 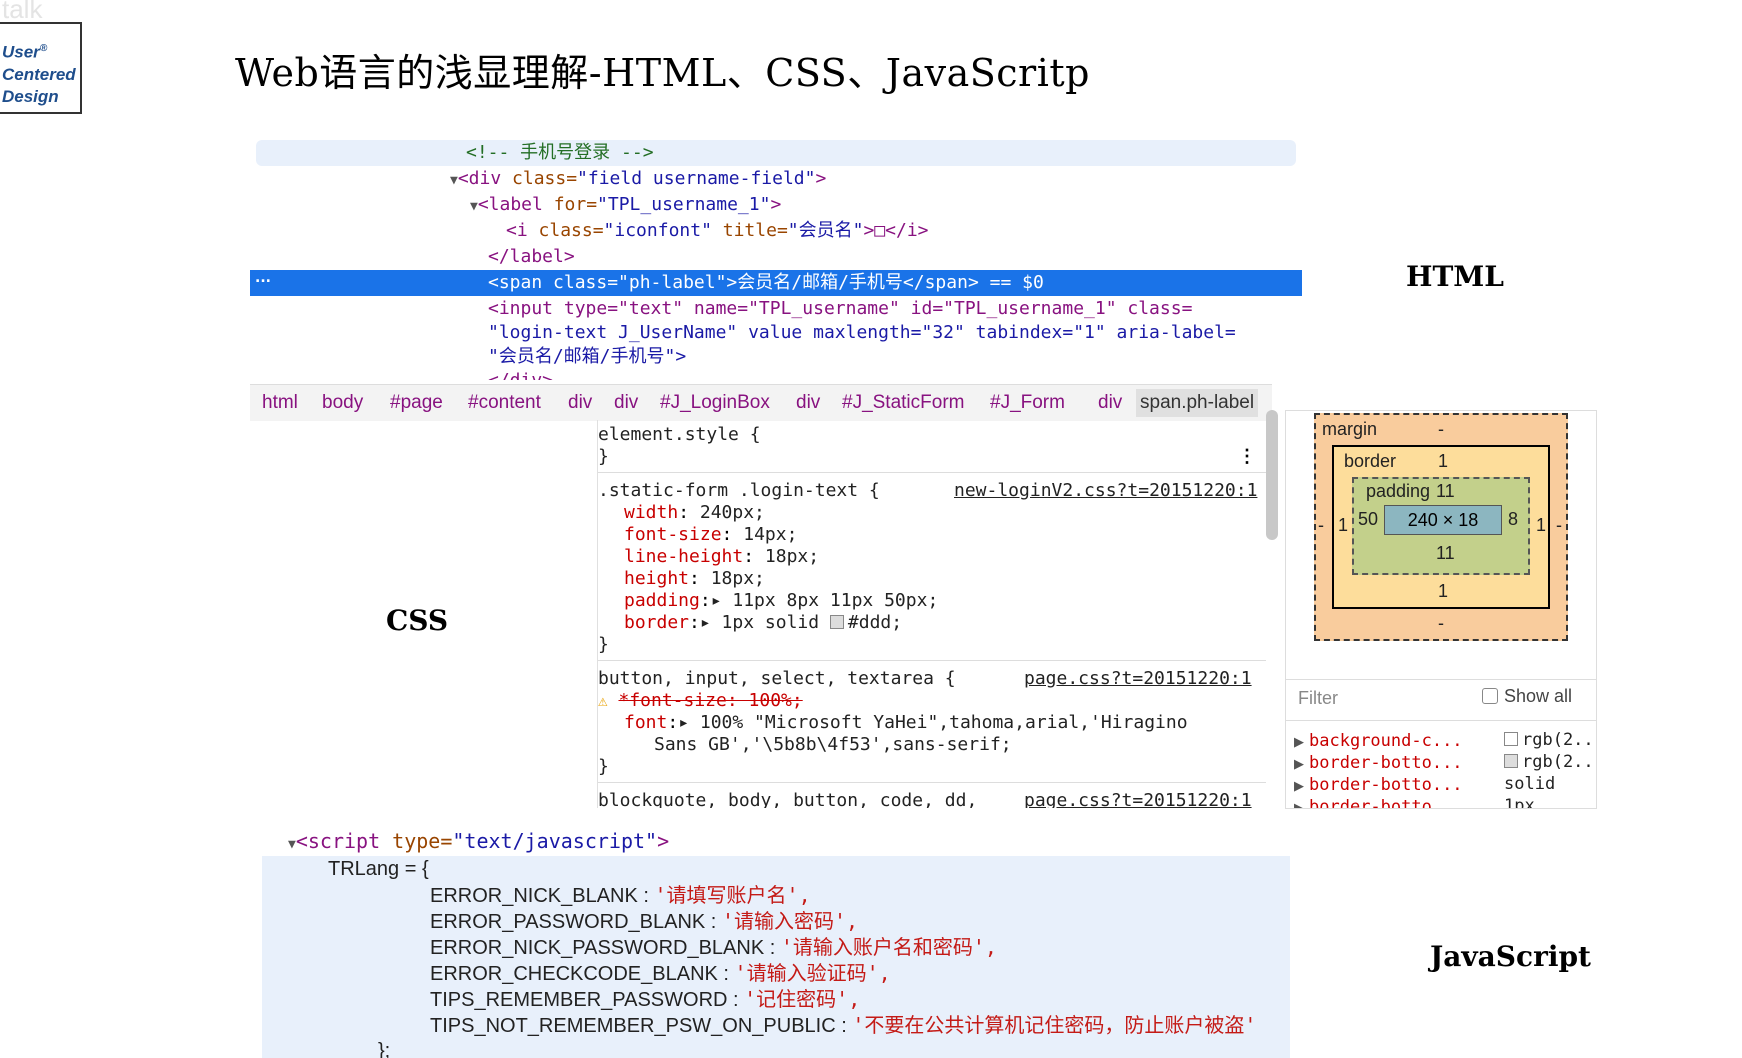 What do you see at coordinates (531, 257) in the screenshot?
I see `label-close-tag: </label>` at bounding box center [531, 257].